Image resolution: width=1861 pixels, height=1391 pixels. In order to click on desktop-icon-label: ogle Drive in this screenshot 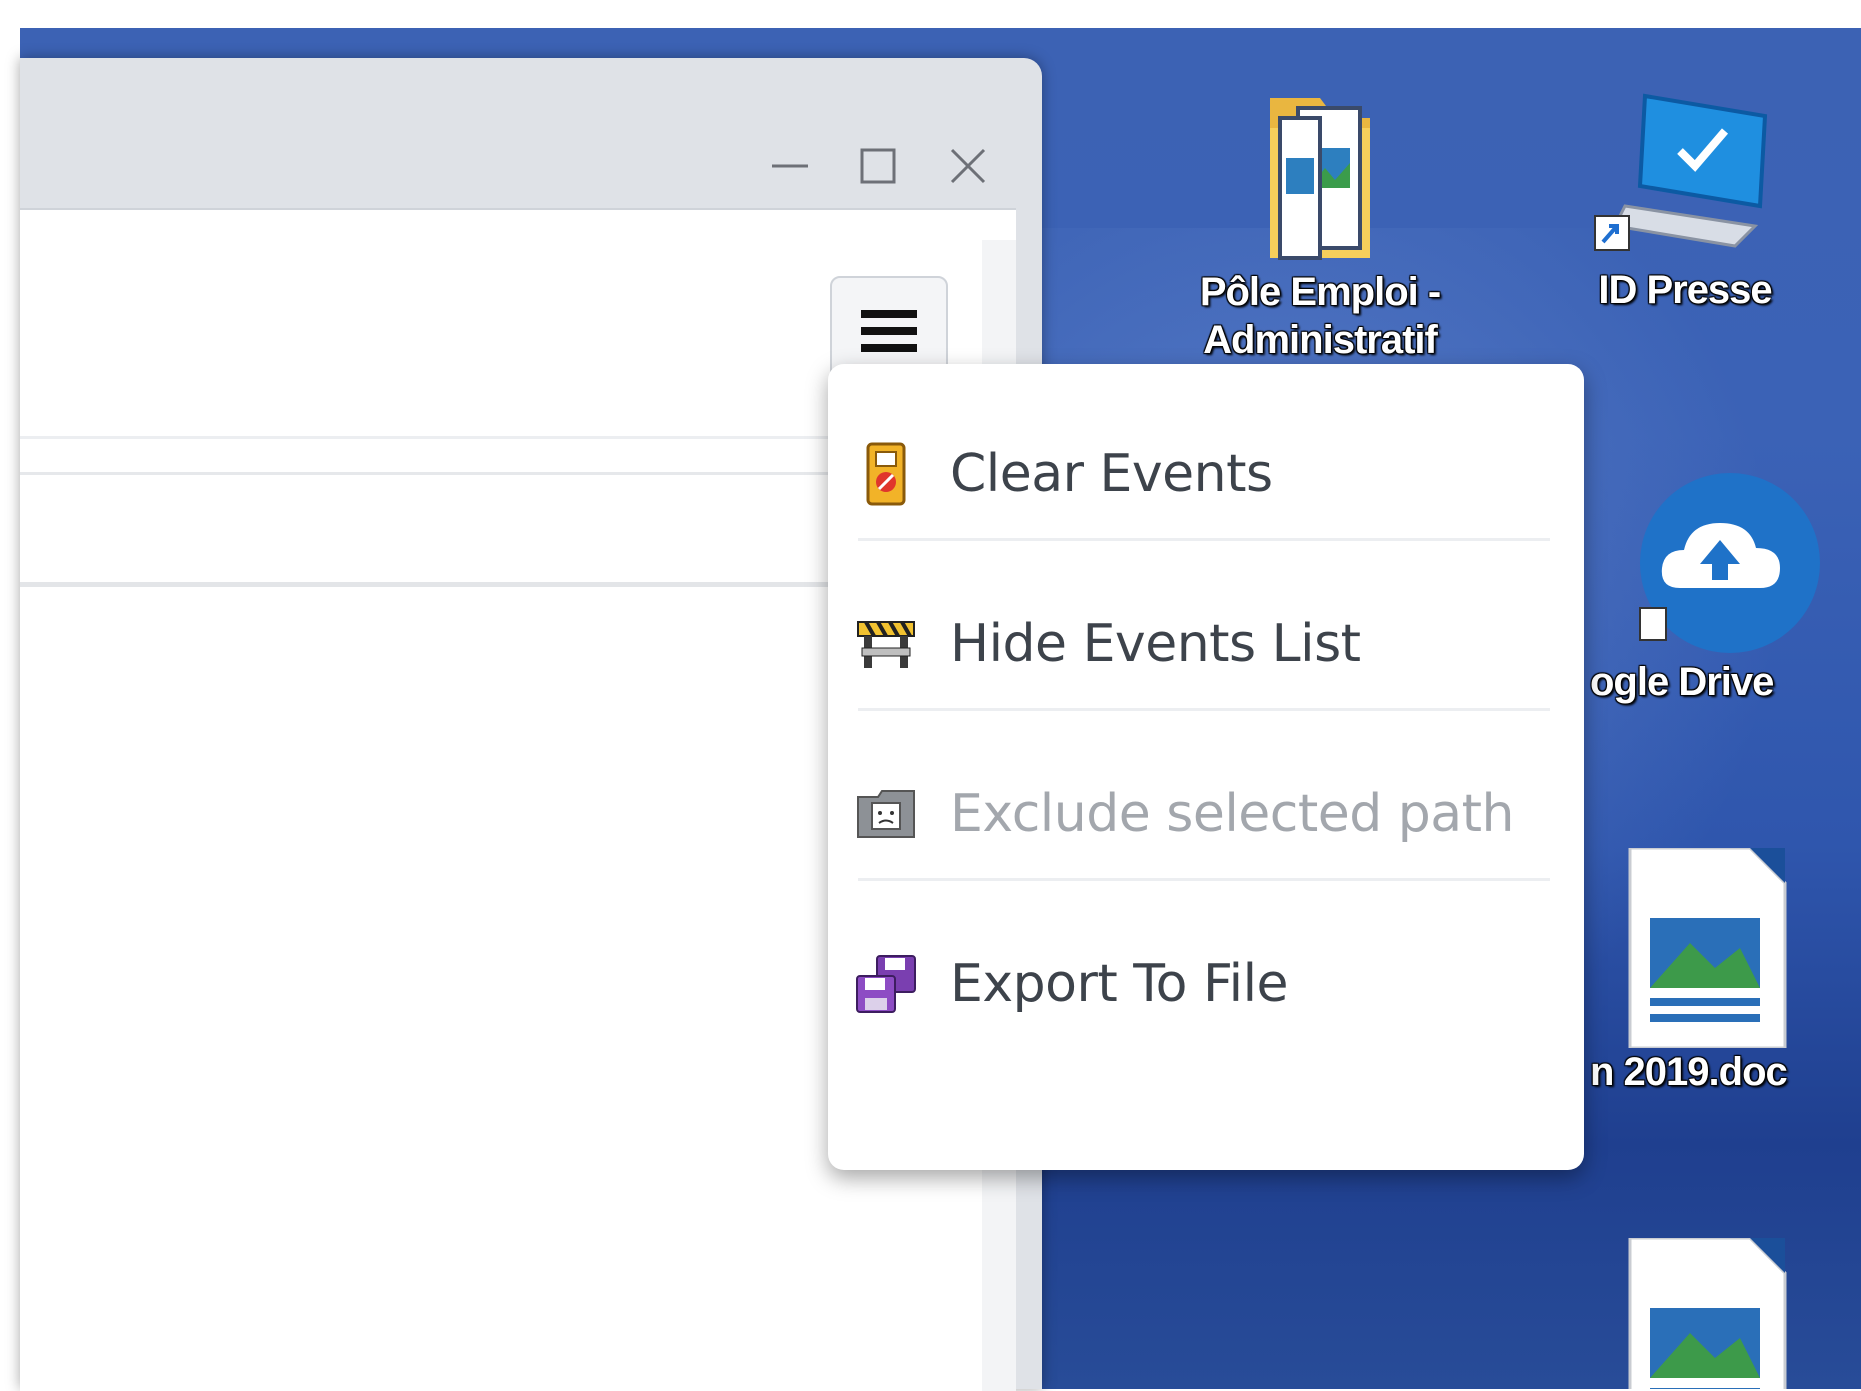, I will do `click(1682, 682)`.